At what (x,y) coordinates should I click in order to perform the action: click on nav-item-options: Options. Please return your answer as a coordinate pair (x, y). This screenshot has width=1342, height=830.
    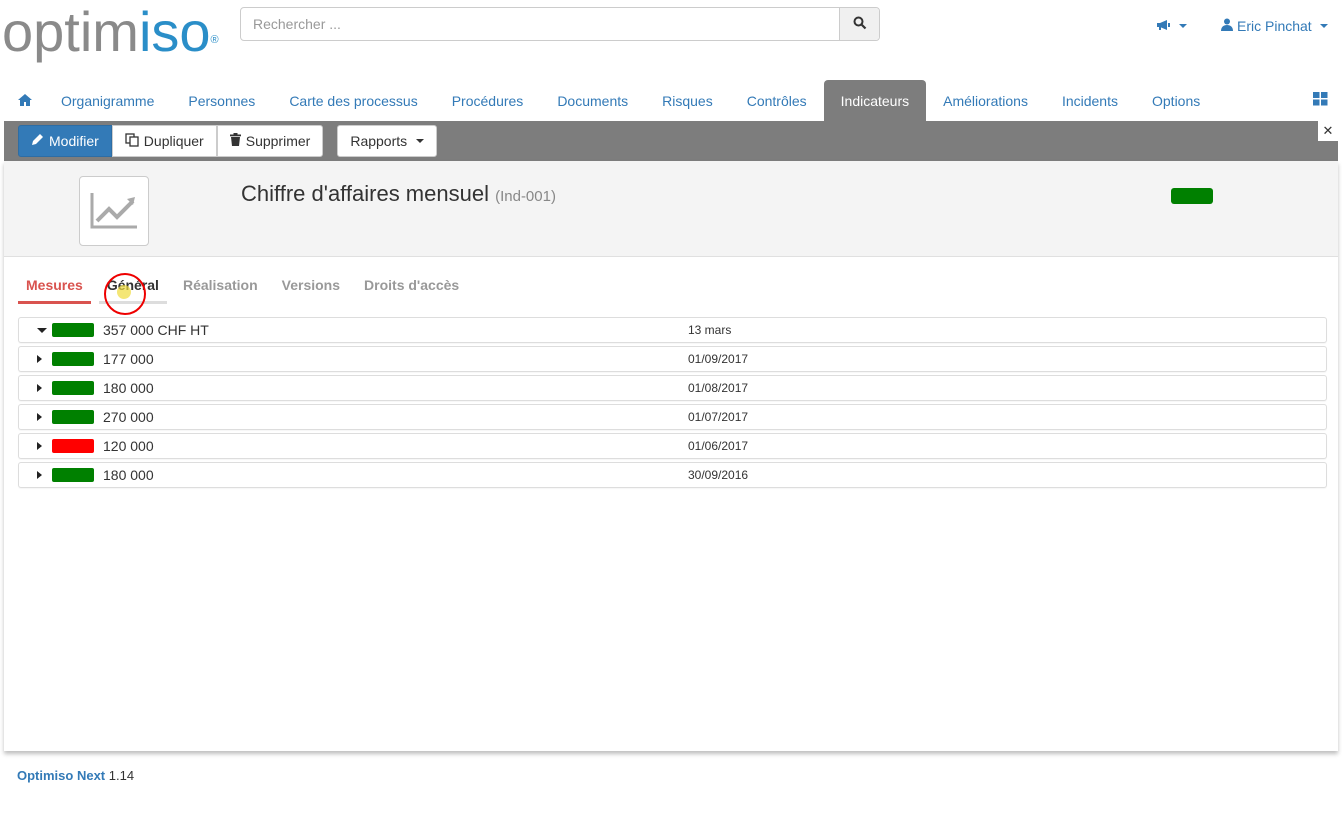
    Looking at the image, I should click on (1176, 100).